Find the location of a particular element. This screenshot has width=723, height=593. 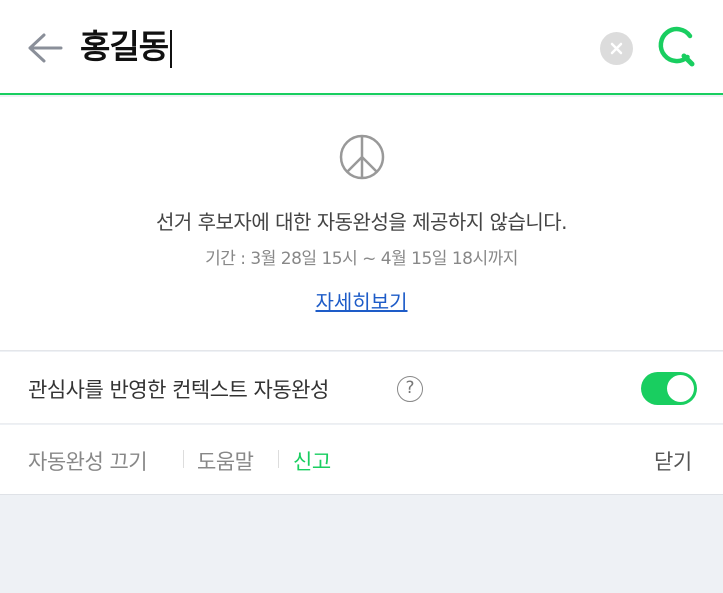

notice-period: 기간 : 3월 28일 15시 ~ 4월 15일 18시까지 is located at coordinates (361, 259).